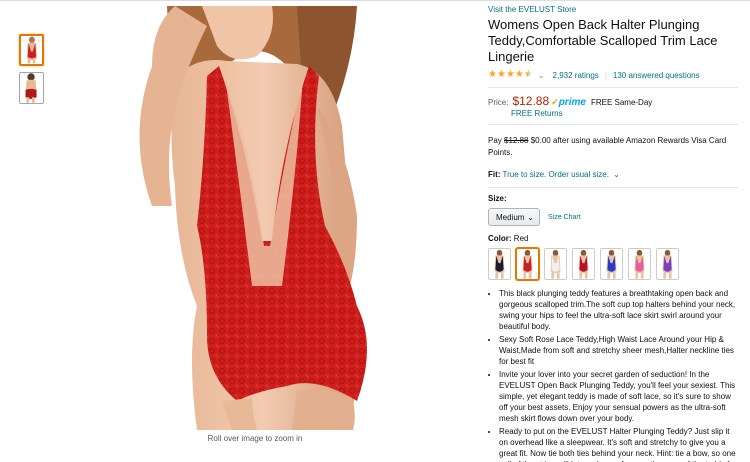 Image resolution: width=750 pixels, height=462 pixels. Describe the element at coordinates (613, 238) in the screenshot. I see `color-label-row: Color: Red` at that location.